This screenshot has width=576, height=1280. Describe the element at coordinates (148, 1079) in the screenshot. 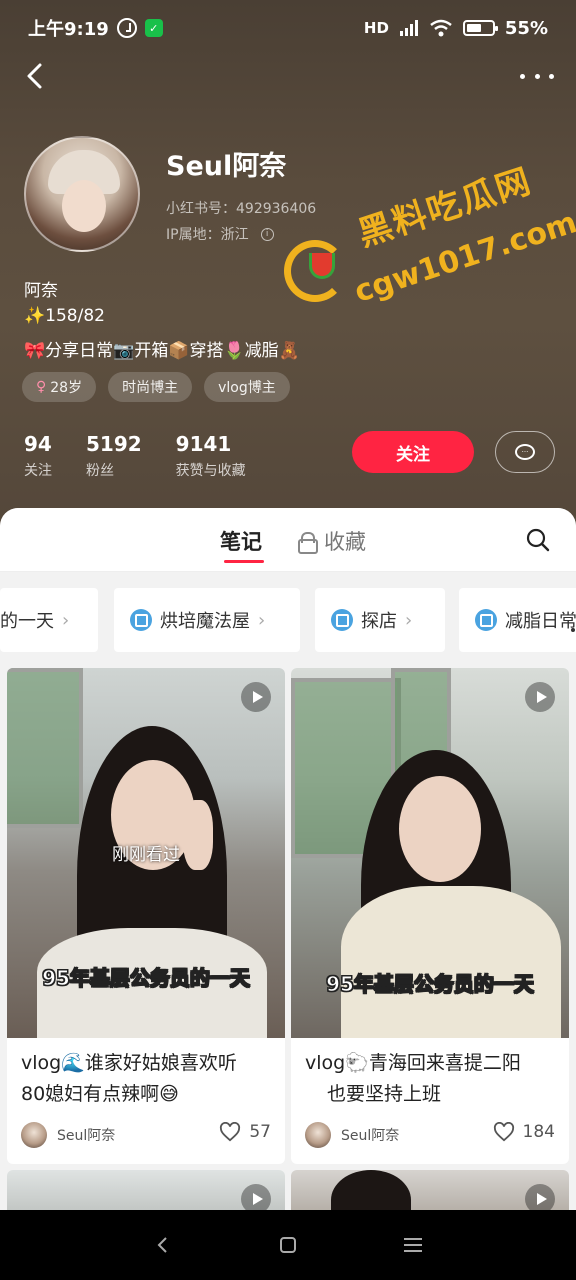

I see `note-title: vlog🌊谁家好姑娘喜欢听 80媳妇有点辣啊😅` at that location.